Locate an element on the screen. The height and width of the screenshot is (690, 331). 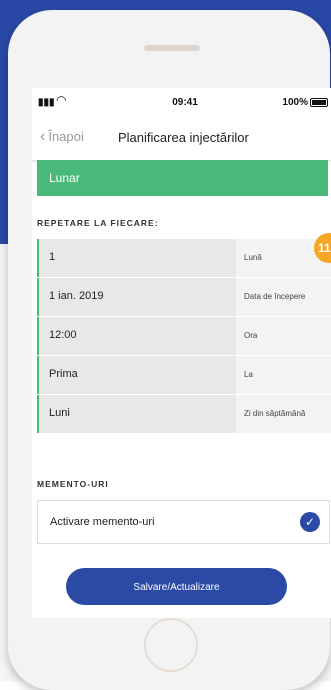
reminders-section-heading: MEMENTO-URI is located at coordinates (73, 484).